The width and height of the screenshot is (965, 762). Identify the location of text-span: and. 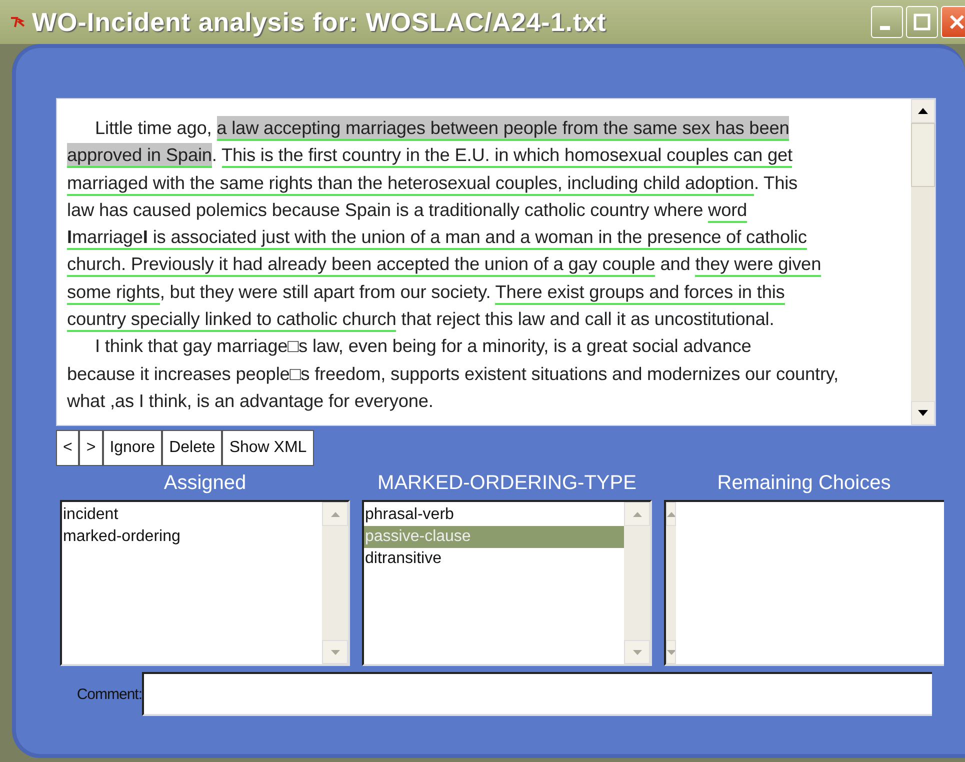
(675, 264).